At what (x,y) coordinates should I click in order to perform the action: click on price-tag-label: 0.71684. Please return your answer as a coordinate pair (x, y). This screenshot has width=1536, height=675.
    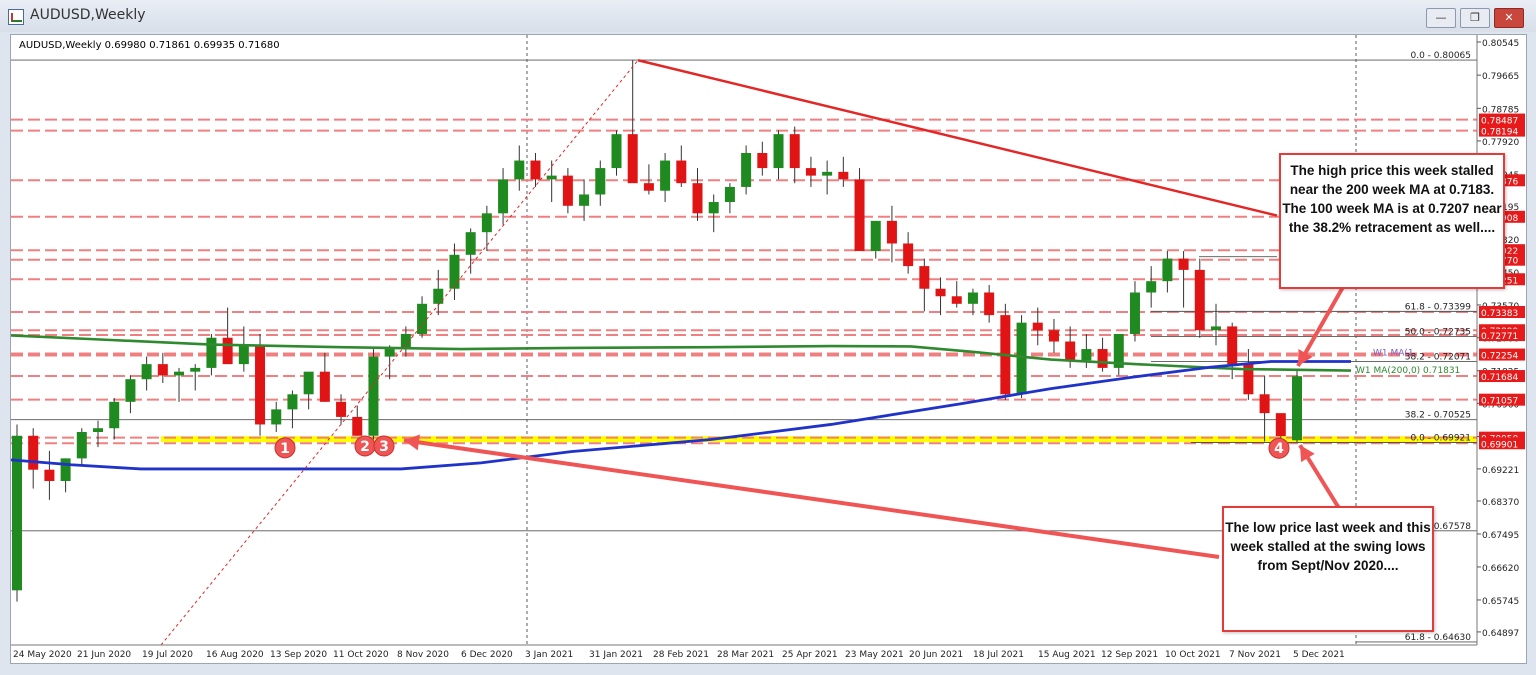
    Looking at the image, I should click on (1499, 378).